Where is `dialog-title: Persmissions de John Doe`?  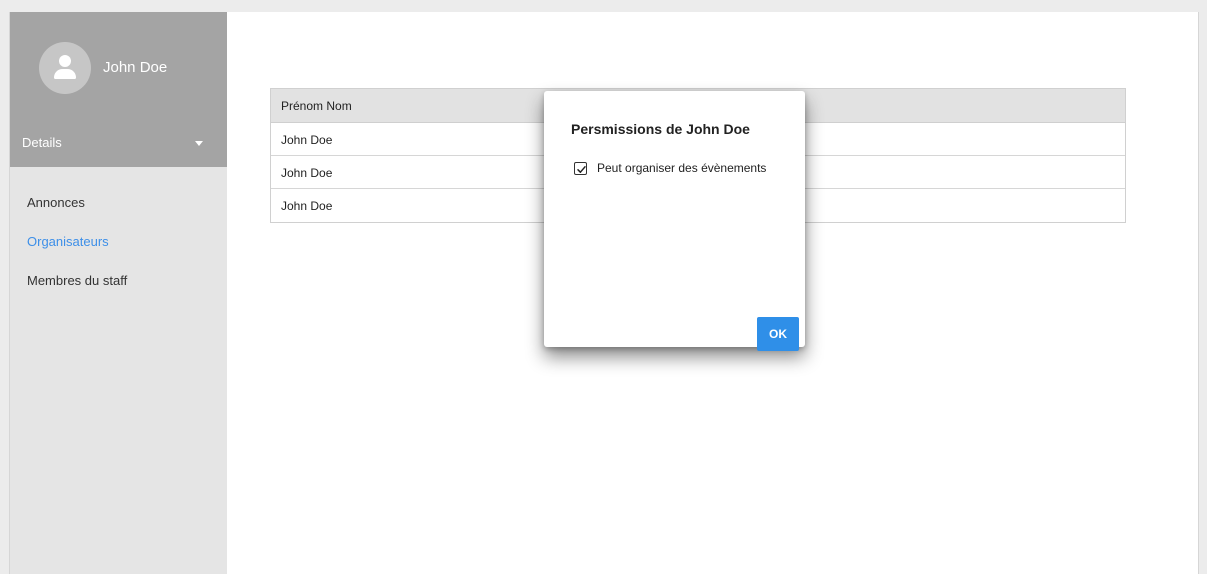
dialog-title: Persmissions de John Doe is located at coordinates (660, 129).